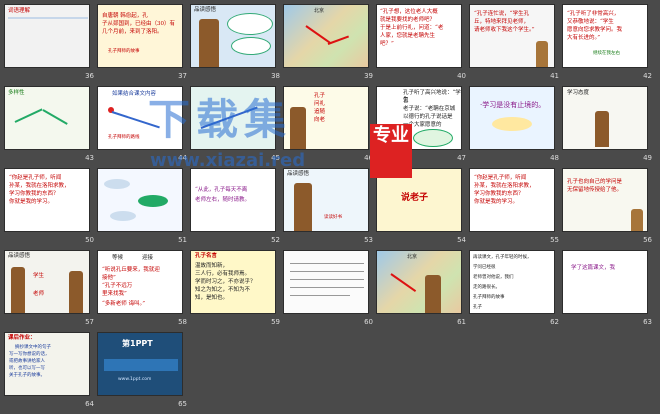 The image size is (660, 414). What do you see at coordinates (275, 240) in the screenshot?
I see `slide-number: 52` at bounding box center [275, 240].